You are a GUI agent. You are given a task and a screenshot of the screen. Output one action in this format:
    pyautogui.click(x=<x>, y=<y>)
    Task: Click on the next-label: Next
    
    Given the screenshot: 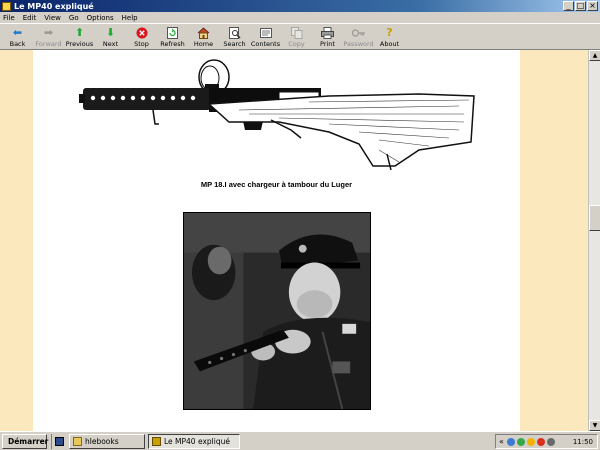 What is the action you would take?
    pyautogui.click(x=110, y=44)
    